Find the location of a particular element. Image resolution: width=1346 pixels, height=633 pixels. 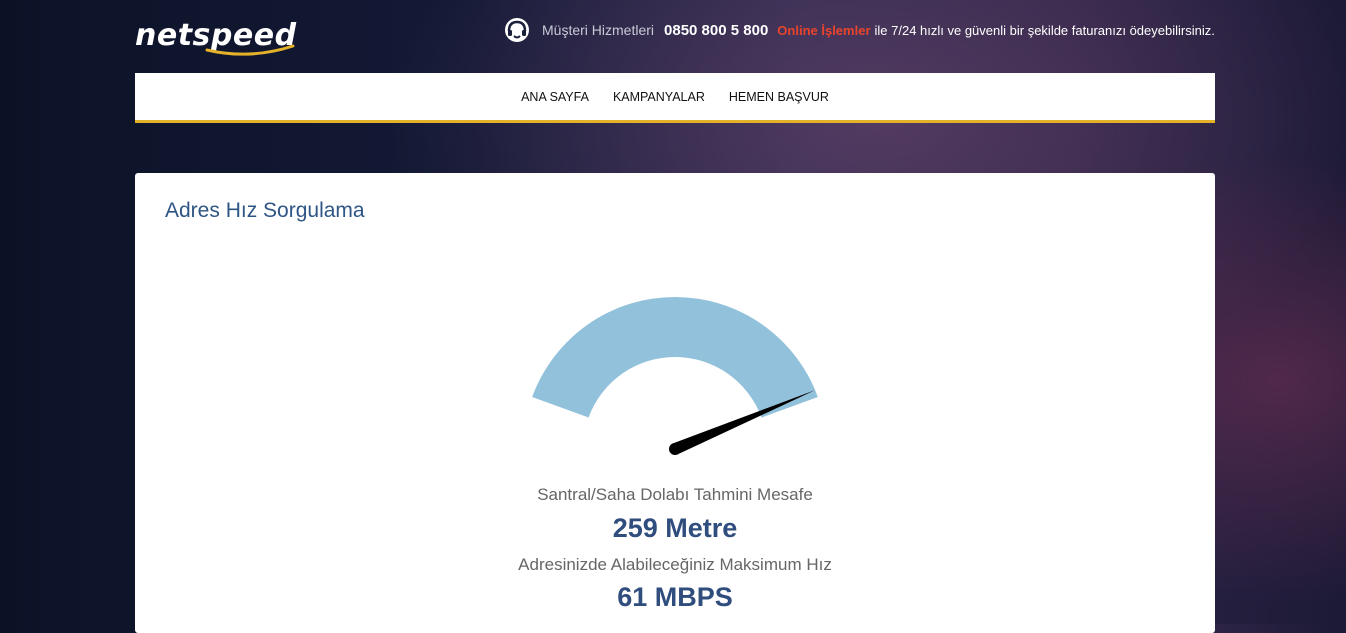

speed-value: 61 MBPS is located at coordinates (675, 597).